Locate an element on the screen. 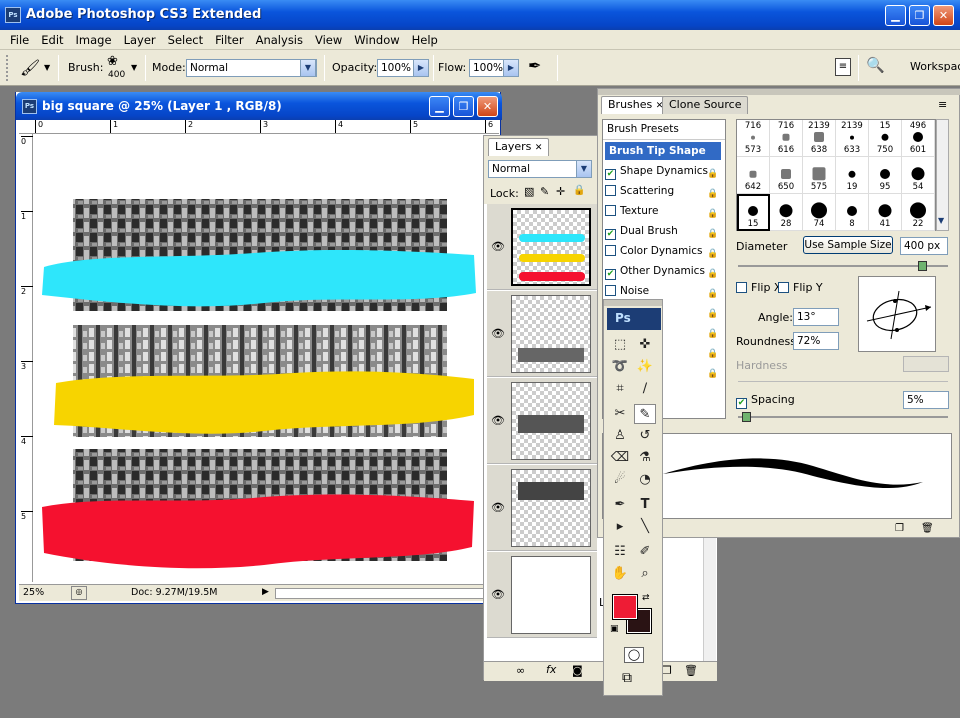  lock-pixels-icon: ✎ is located at coordinates (544, 191).